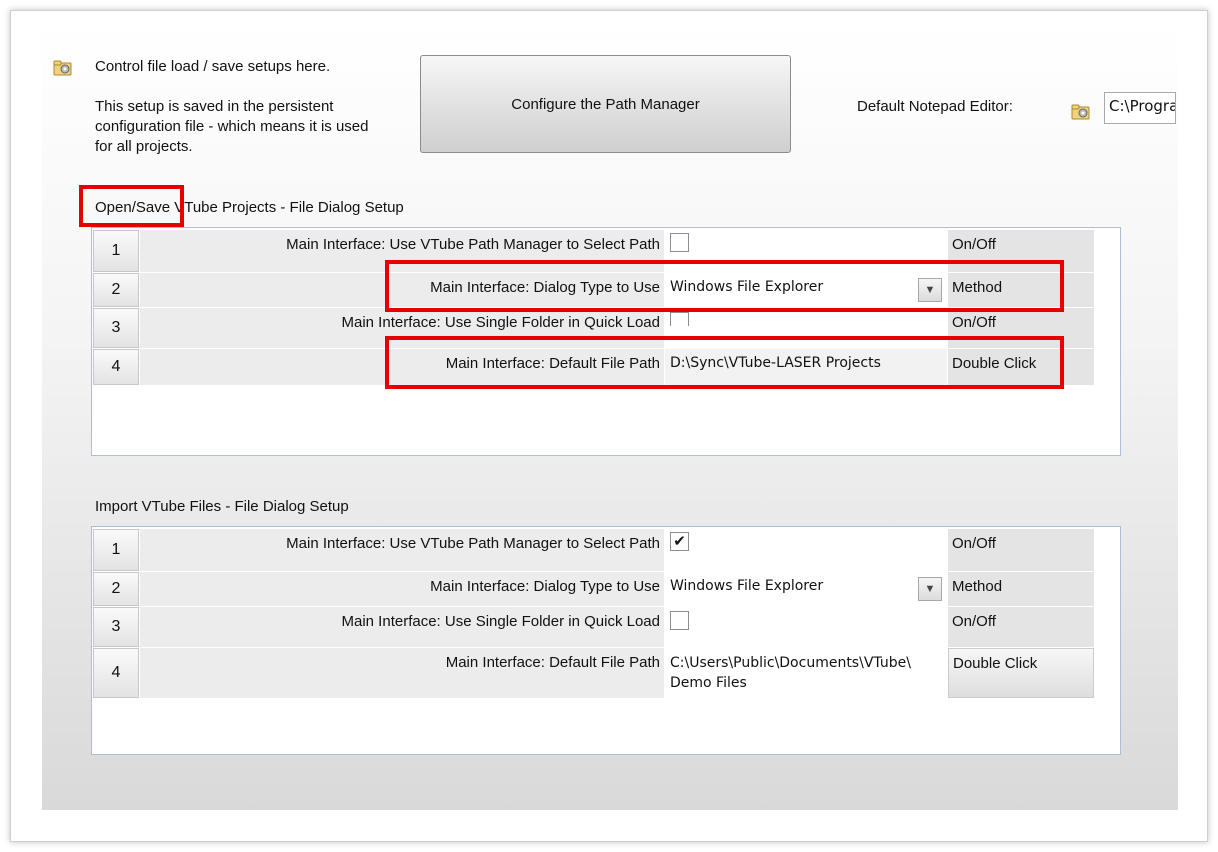 The image size is (1218, 852). Describe the element at coordinates (806, 550) in the screenshot. I see `row-value-cell: ✔` at that location.